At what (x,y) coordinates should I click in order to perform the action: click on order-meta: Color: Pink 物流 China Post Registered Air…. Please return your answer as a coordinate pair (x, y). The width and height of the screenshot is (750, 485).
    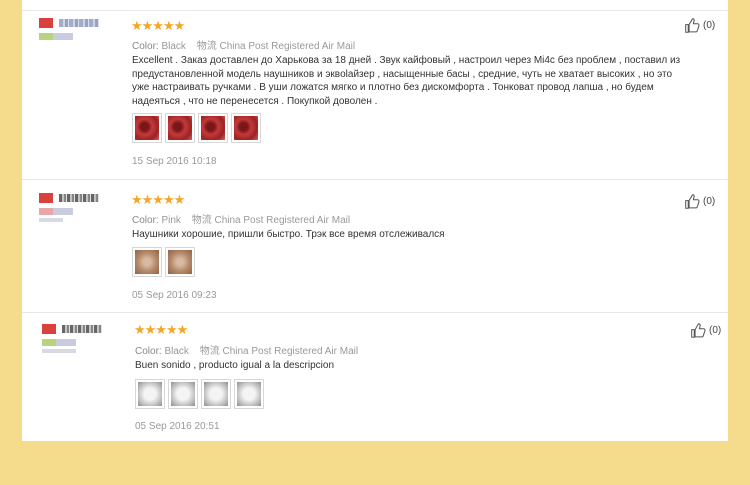
    Looking at the image, I should click on (241, 218).